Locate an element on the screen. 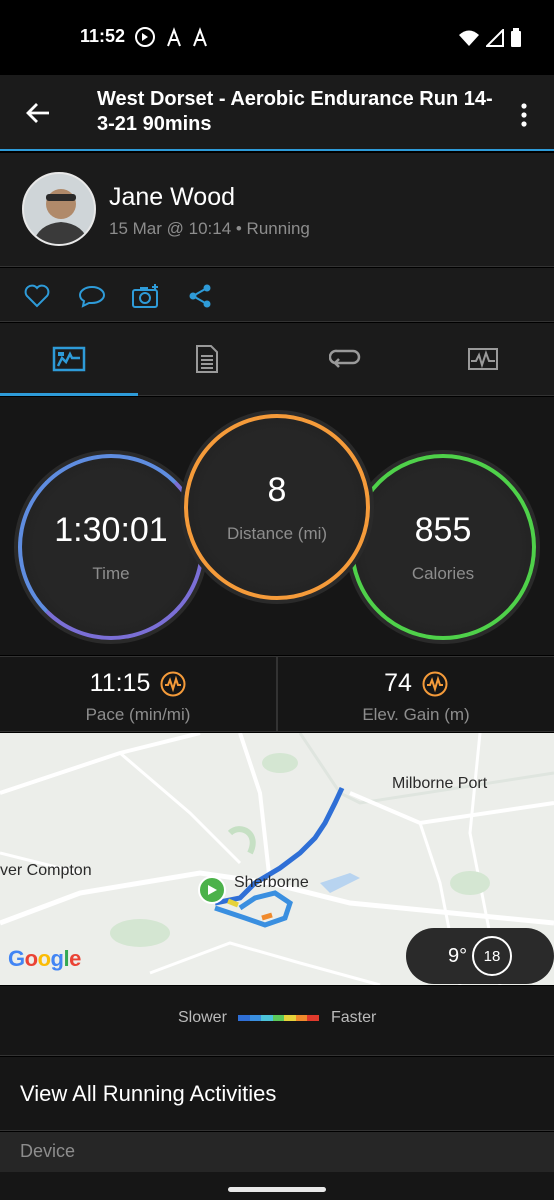 This screenshot has height=1200, width=554. back-button is located at coordinates (38, 113).